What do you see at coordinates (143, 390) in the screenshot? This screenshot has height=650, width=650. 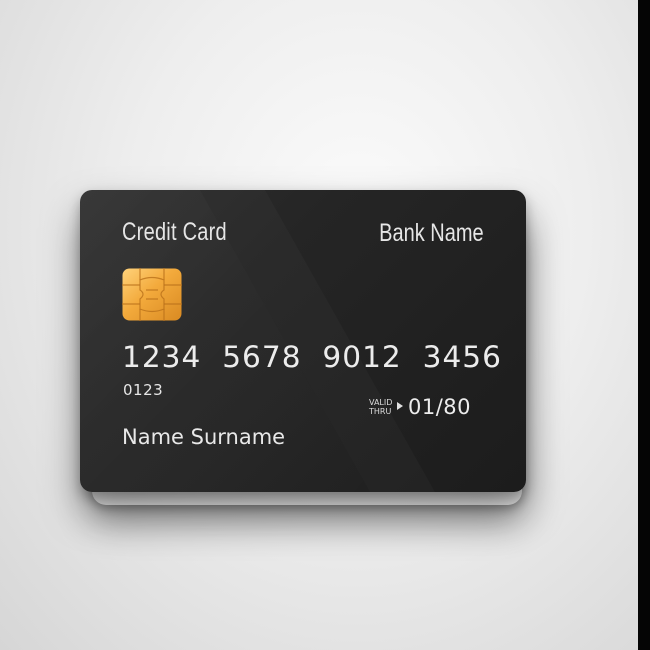 I see `card-sub-number: 0123` at bounding box center [143, 390].